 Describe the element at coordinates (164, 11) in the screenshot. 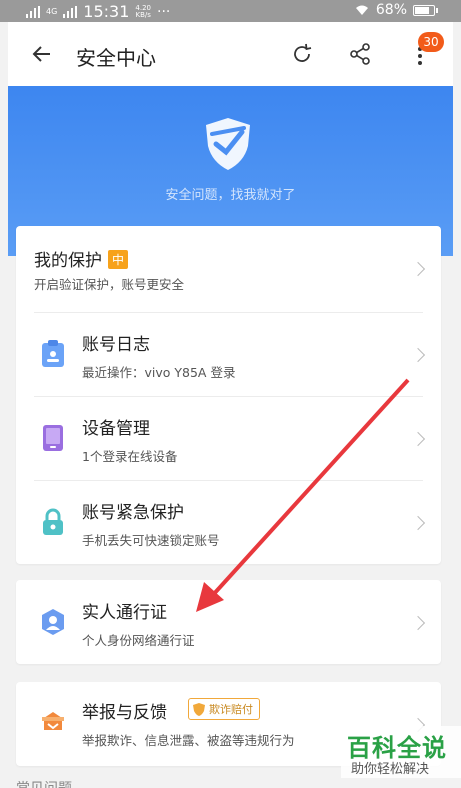

I see `overflow-dots: ···` at that location.